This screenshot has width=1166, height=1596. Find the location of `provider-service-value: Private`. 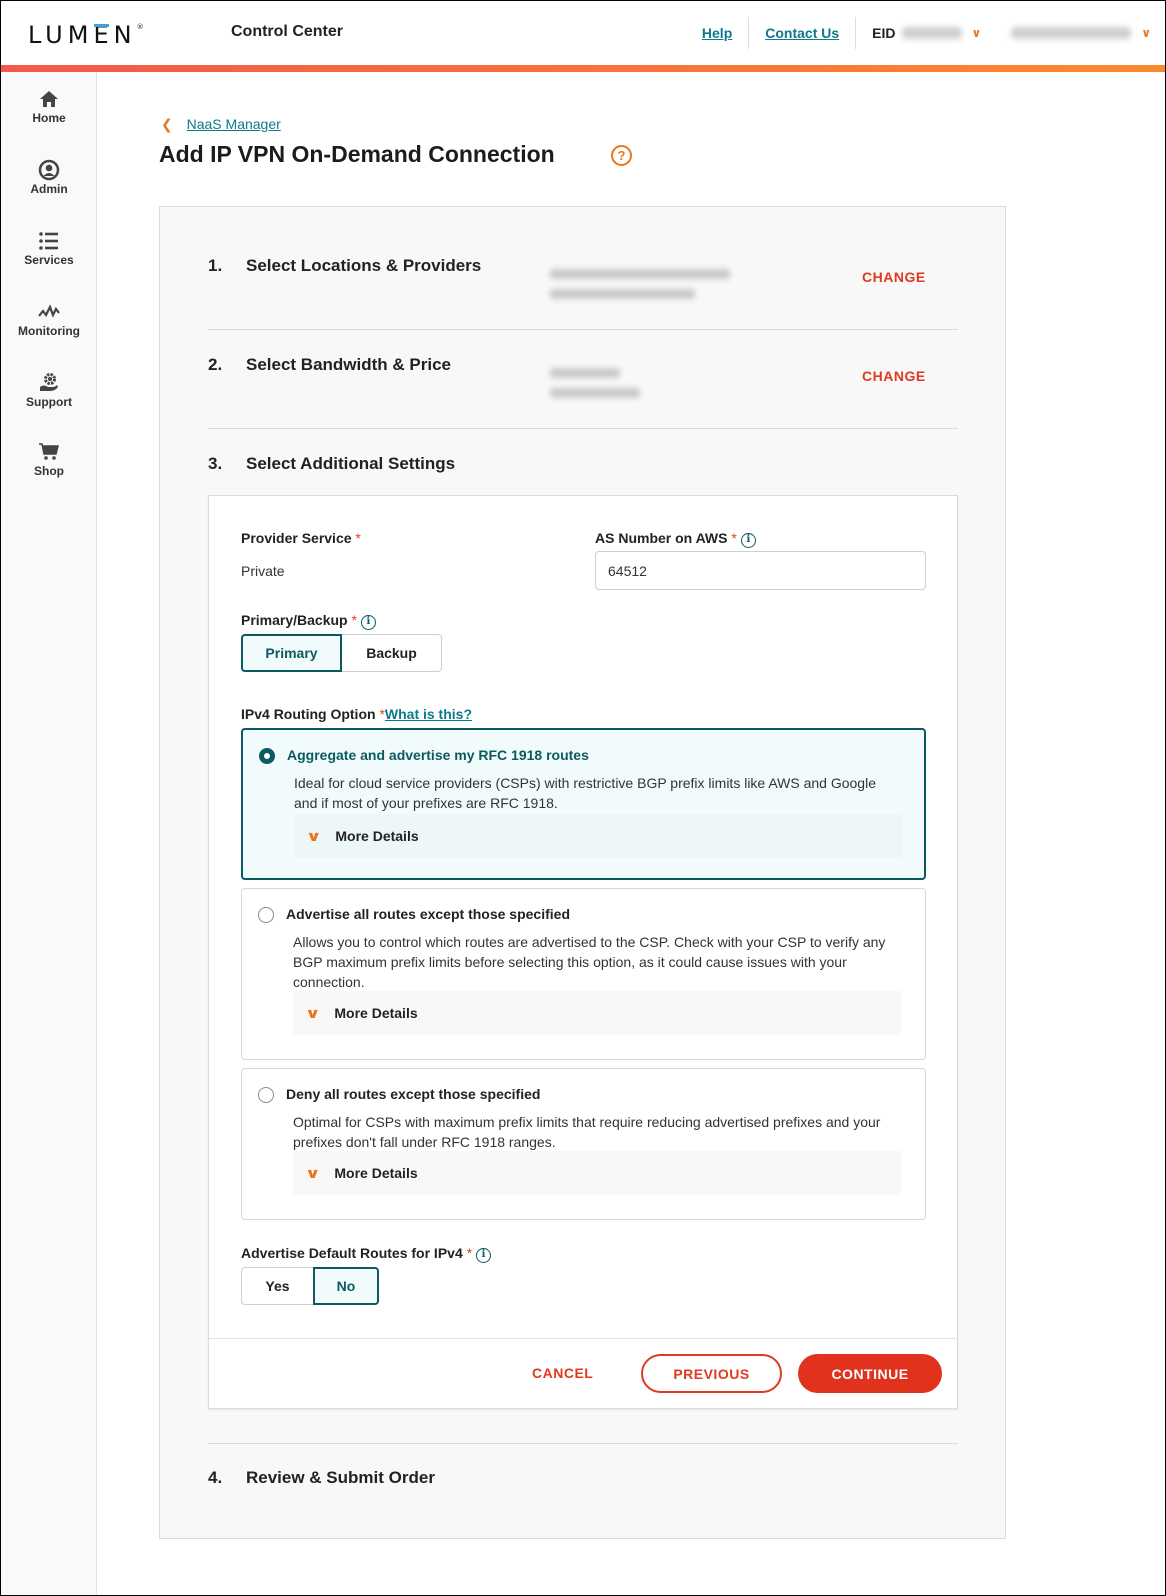

provider-service-value: Private is located at coordinates (263, 571).